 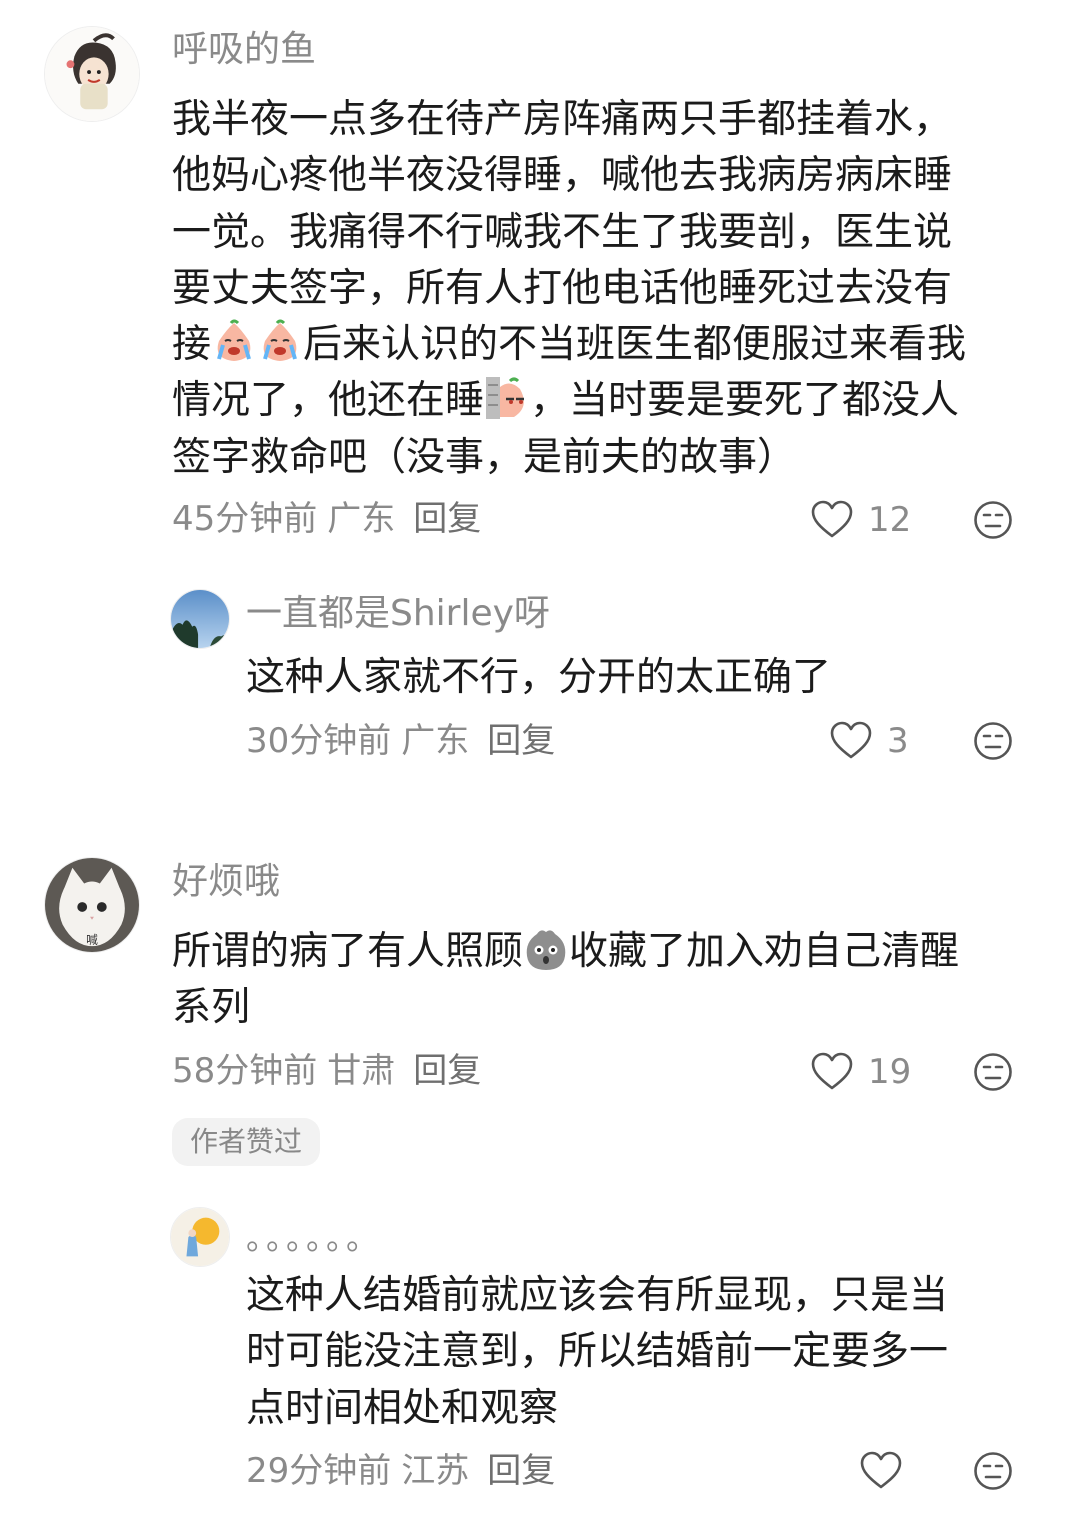 I want to click on comment-text-line: 所谓的病了有人照顾 收藏了加入劝自己清醒, so click(x=607, y=952).